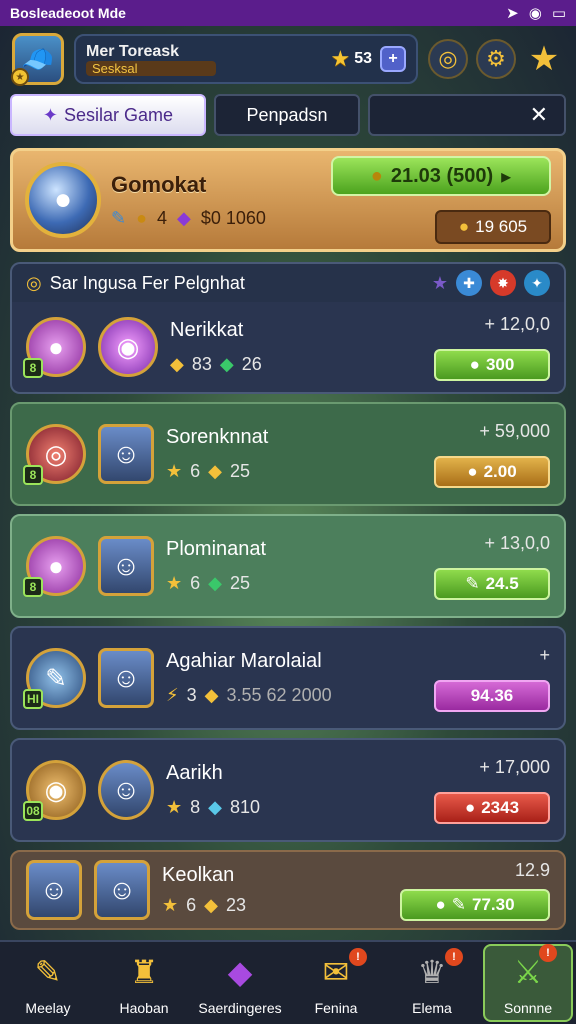 Image resolution: width=576 pixels, height=1024 pixels. Describe the element at coordinates (469, 283) in the screenshot. I see `info-icon: ✚` at that location.